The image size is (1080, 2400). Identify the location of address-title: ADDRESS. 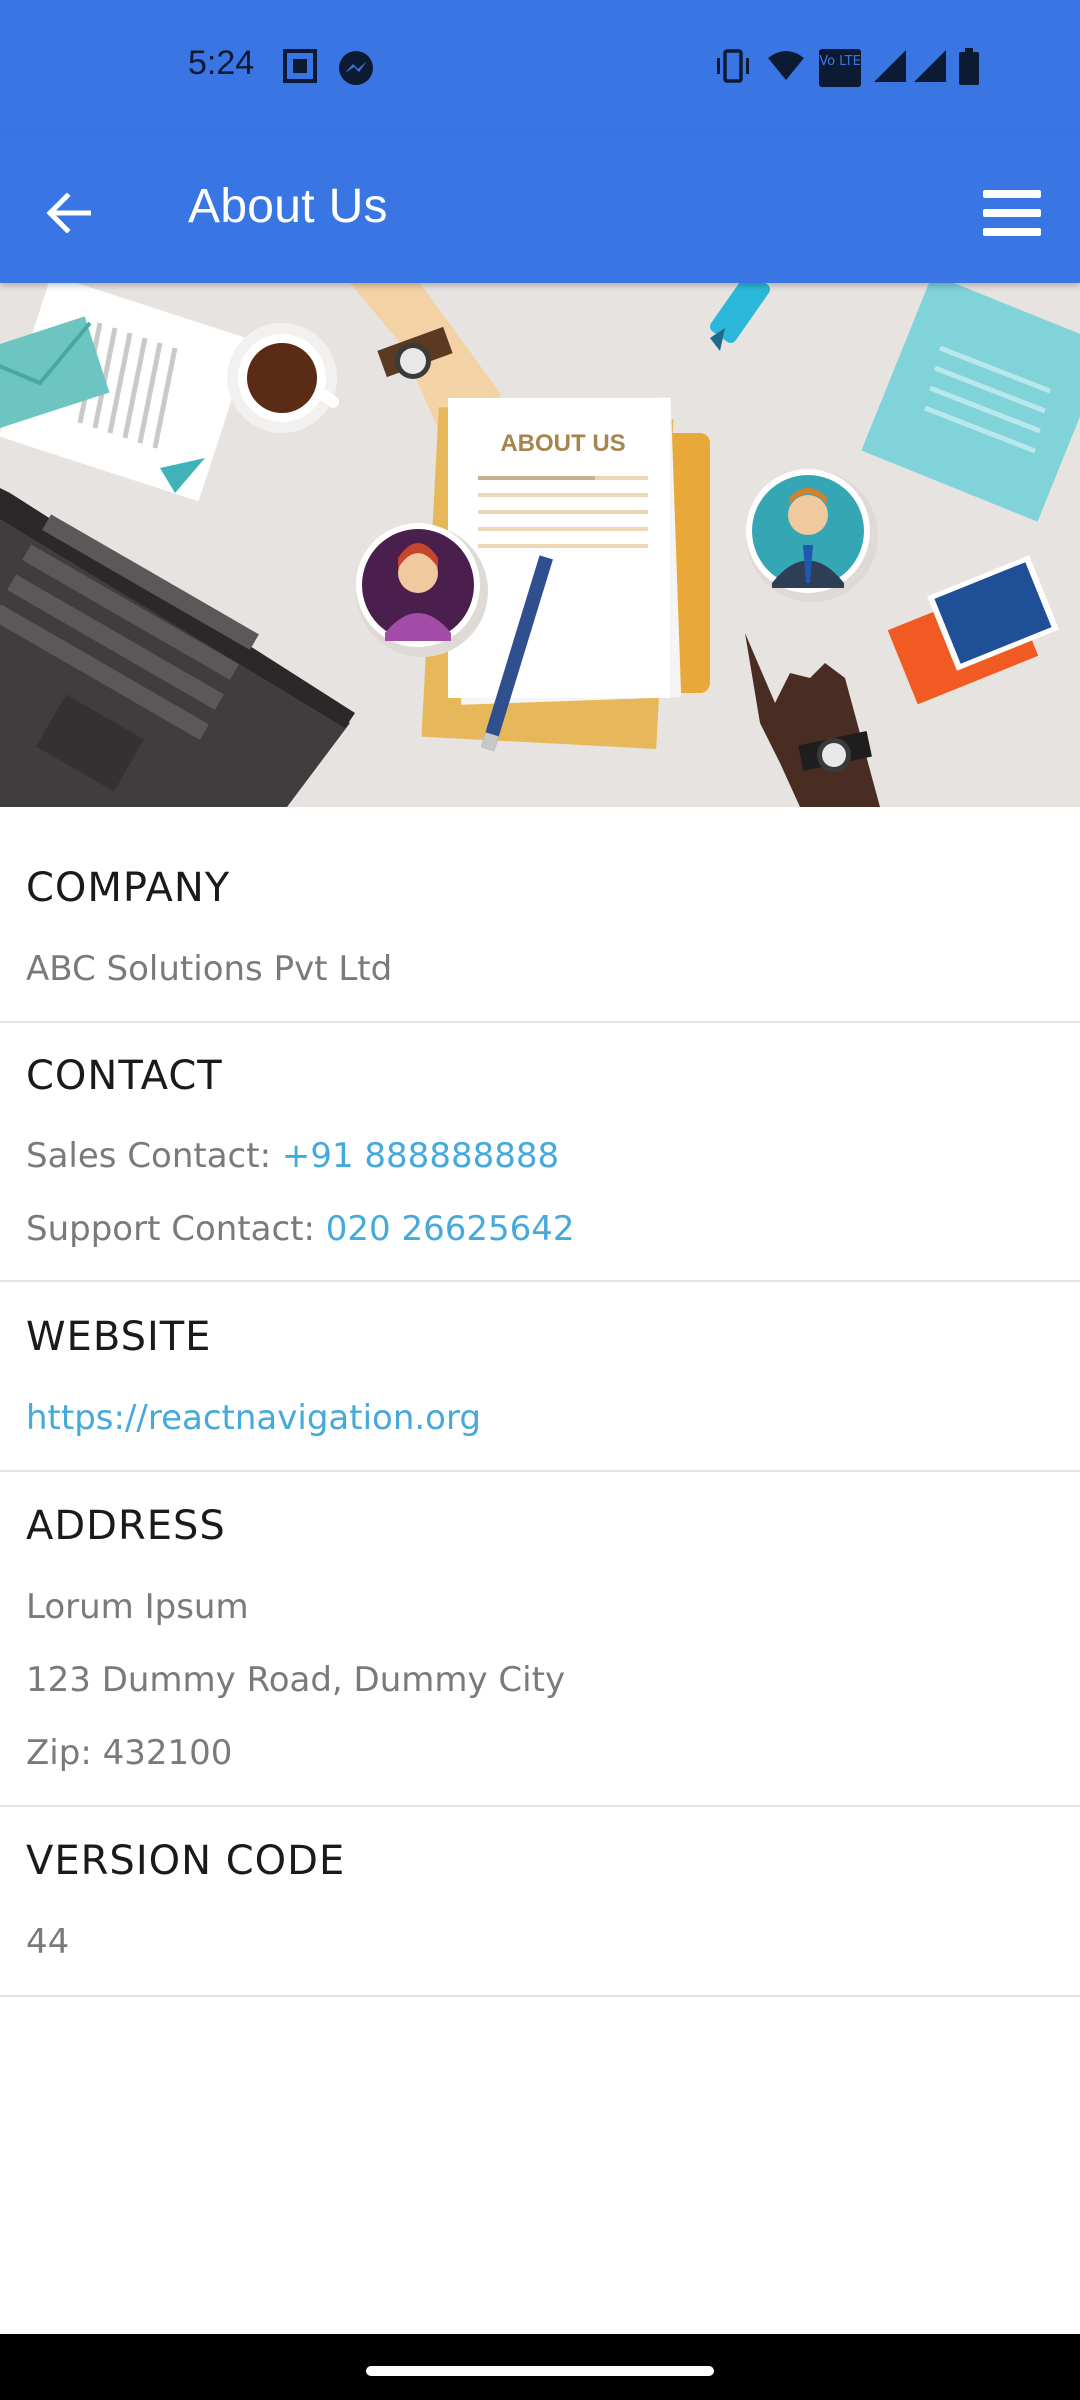
(126, 1526).